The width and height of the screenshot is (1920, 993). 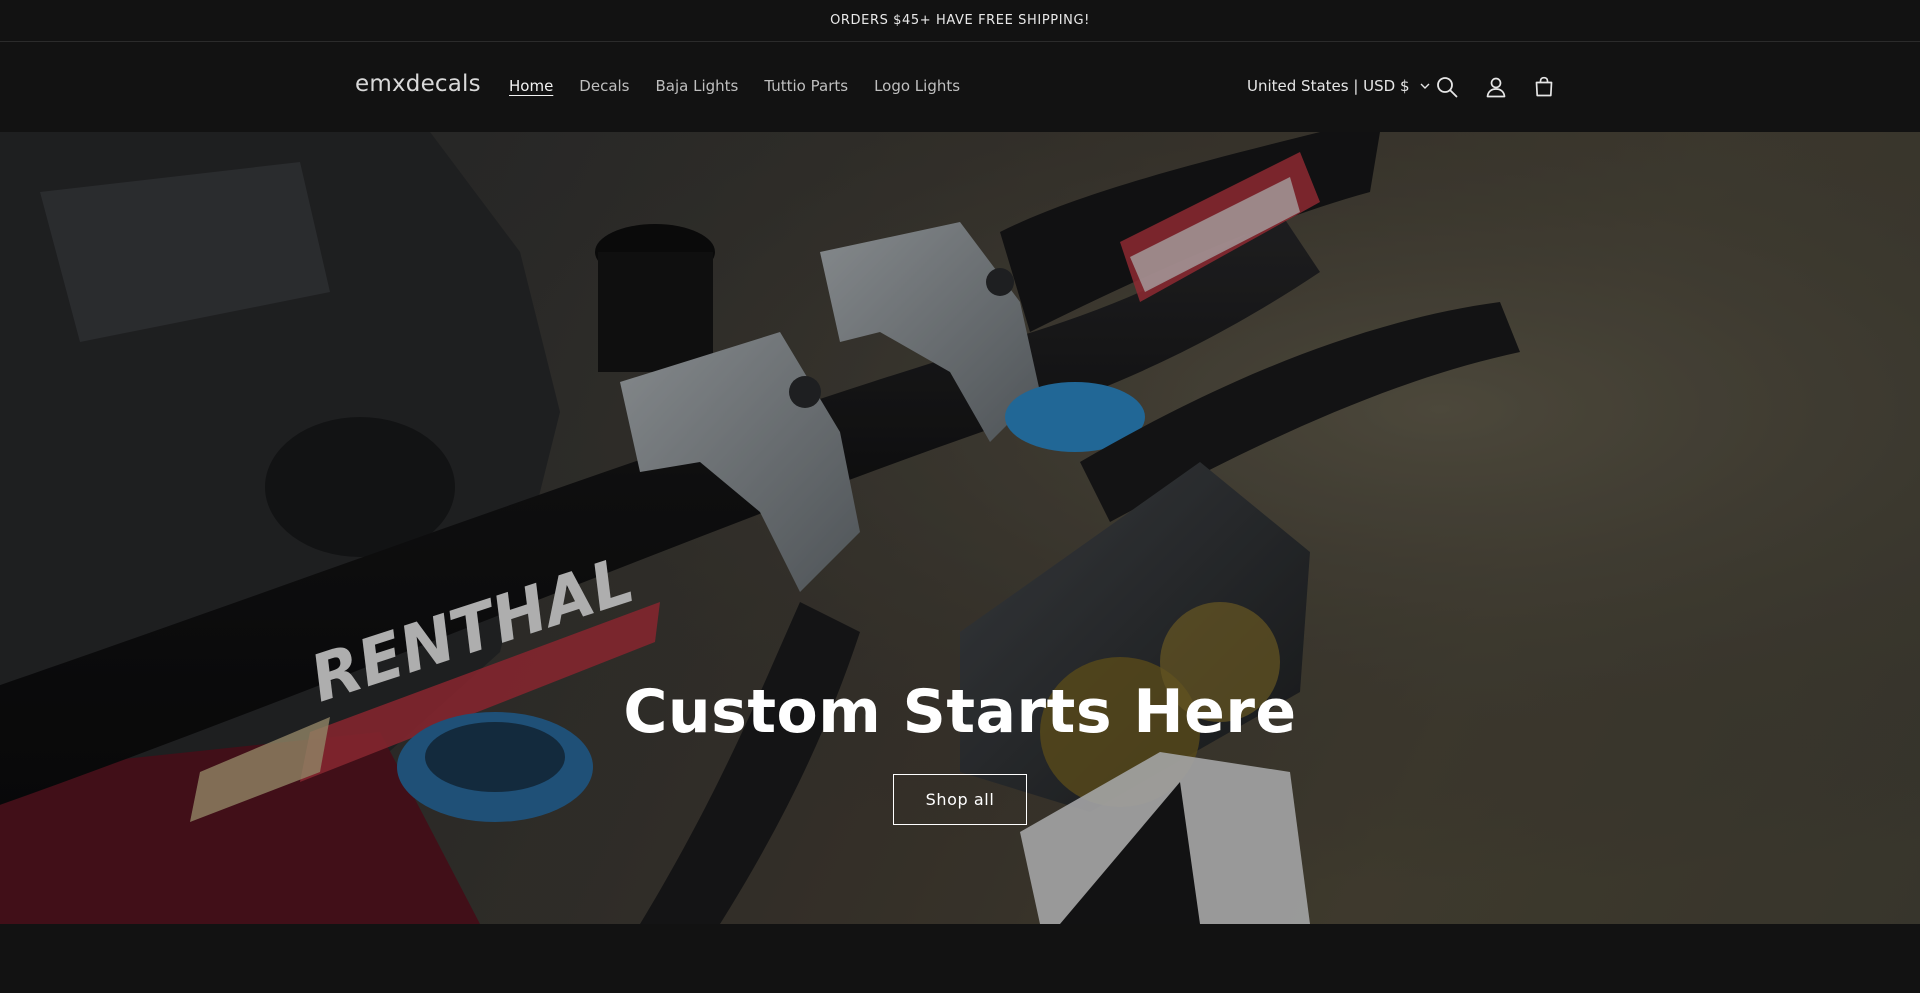 I want to click on hero-title: Custom Starts Here, so click(x=960, y=712).